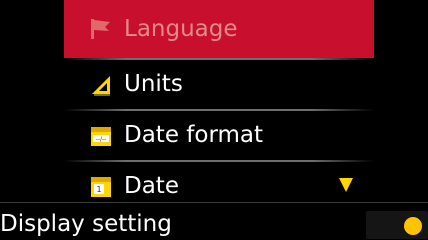  What do you see at coordinates (181, 28) in the screenshot?
I see `menu-item-label: Language` at bounding box center [181, 28].